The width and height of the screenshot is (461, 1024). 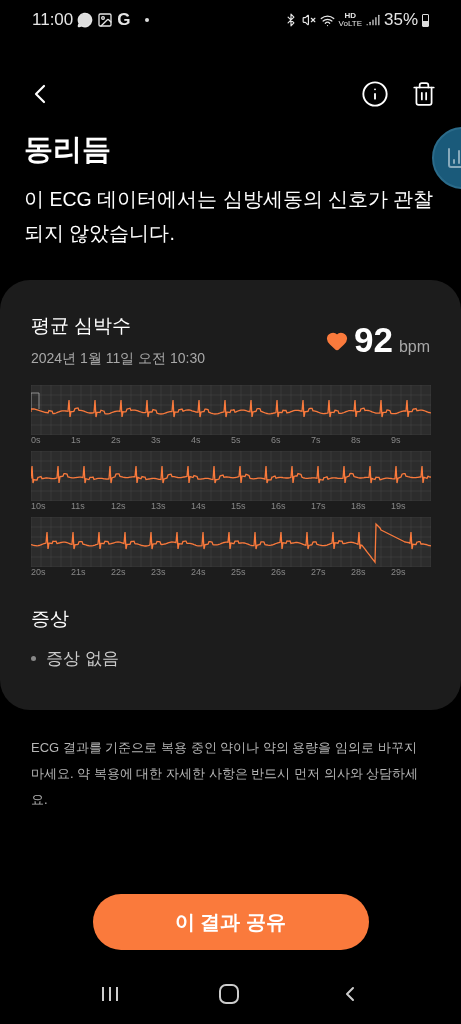 What do you see at coordinates (359, 572) in the screenshot?
I see `time-tick-label: 28s` at bounding box center [359, 572].